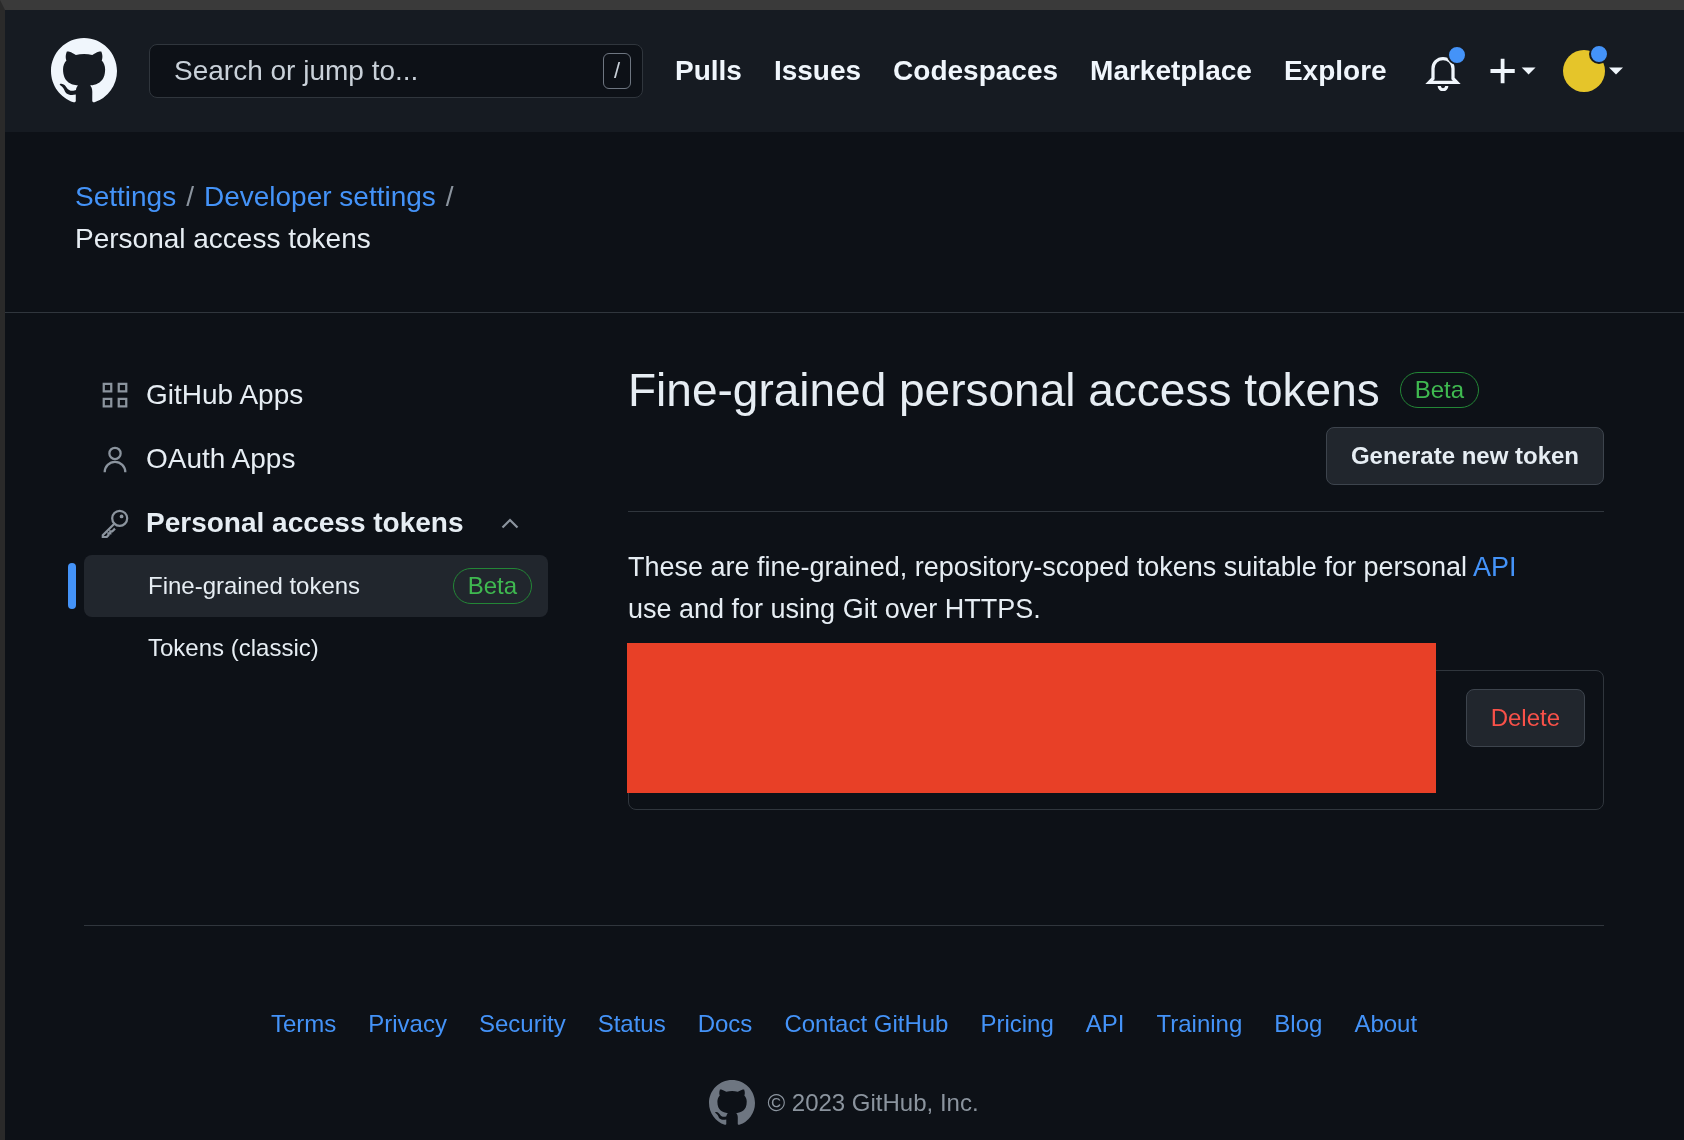 This screenshot has height=1140, width=1684. Describe the element at coordinates (115, 523) in the screenshot. I see `key-icon` at that location.